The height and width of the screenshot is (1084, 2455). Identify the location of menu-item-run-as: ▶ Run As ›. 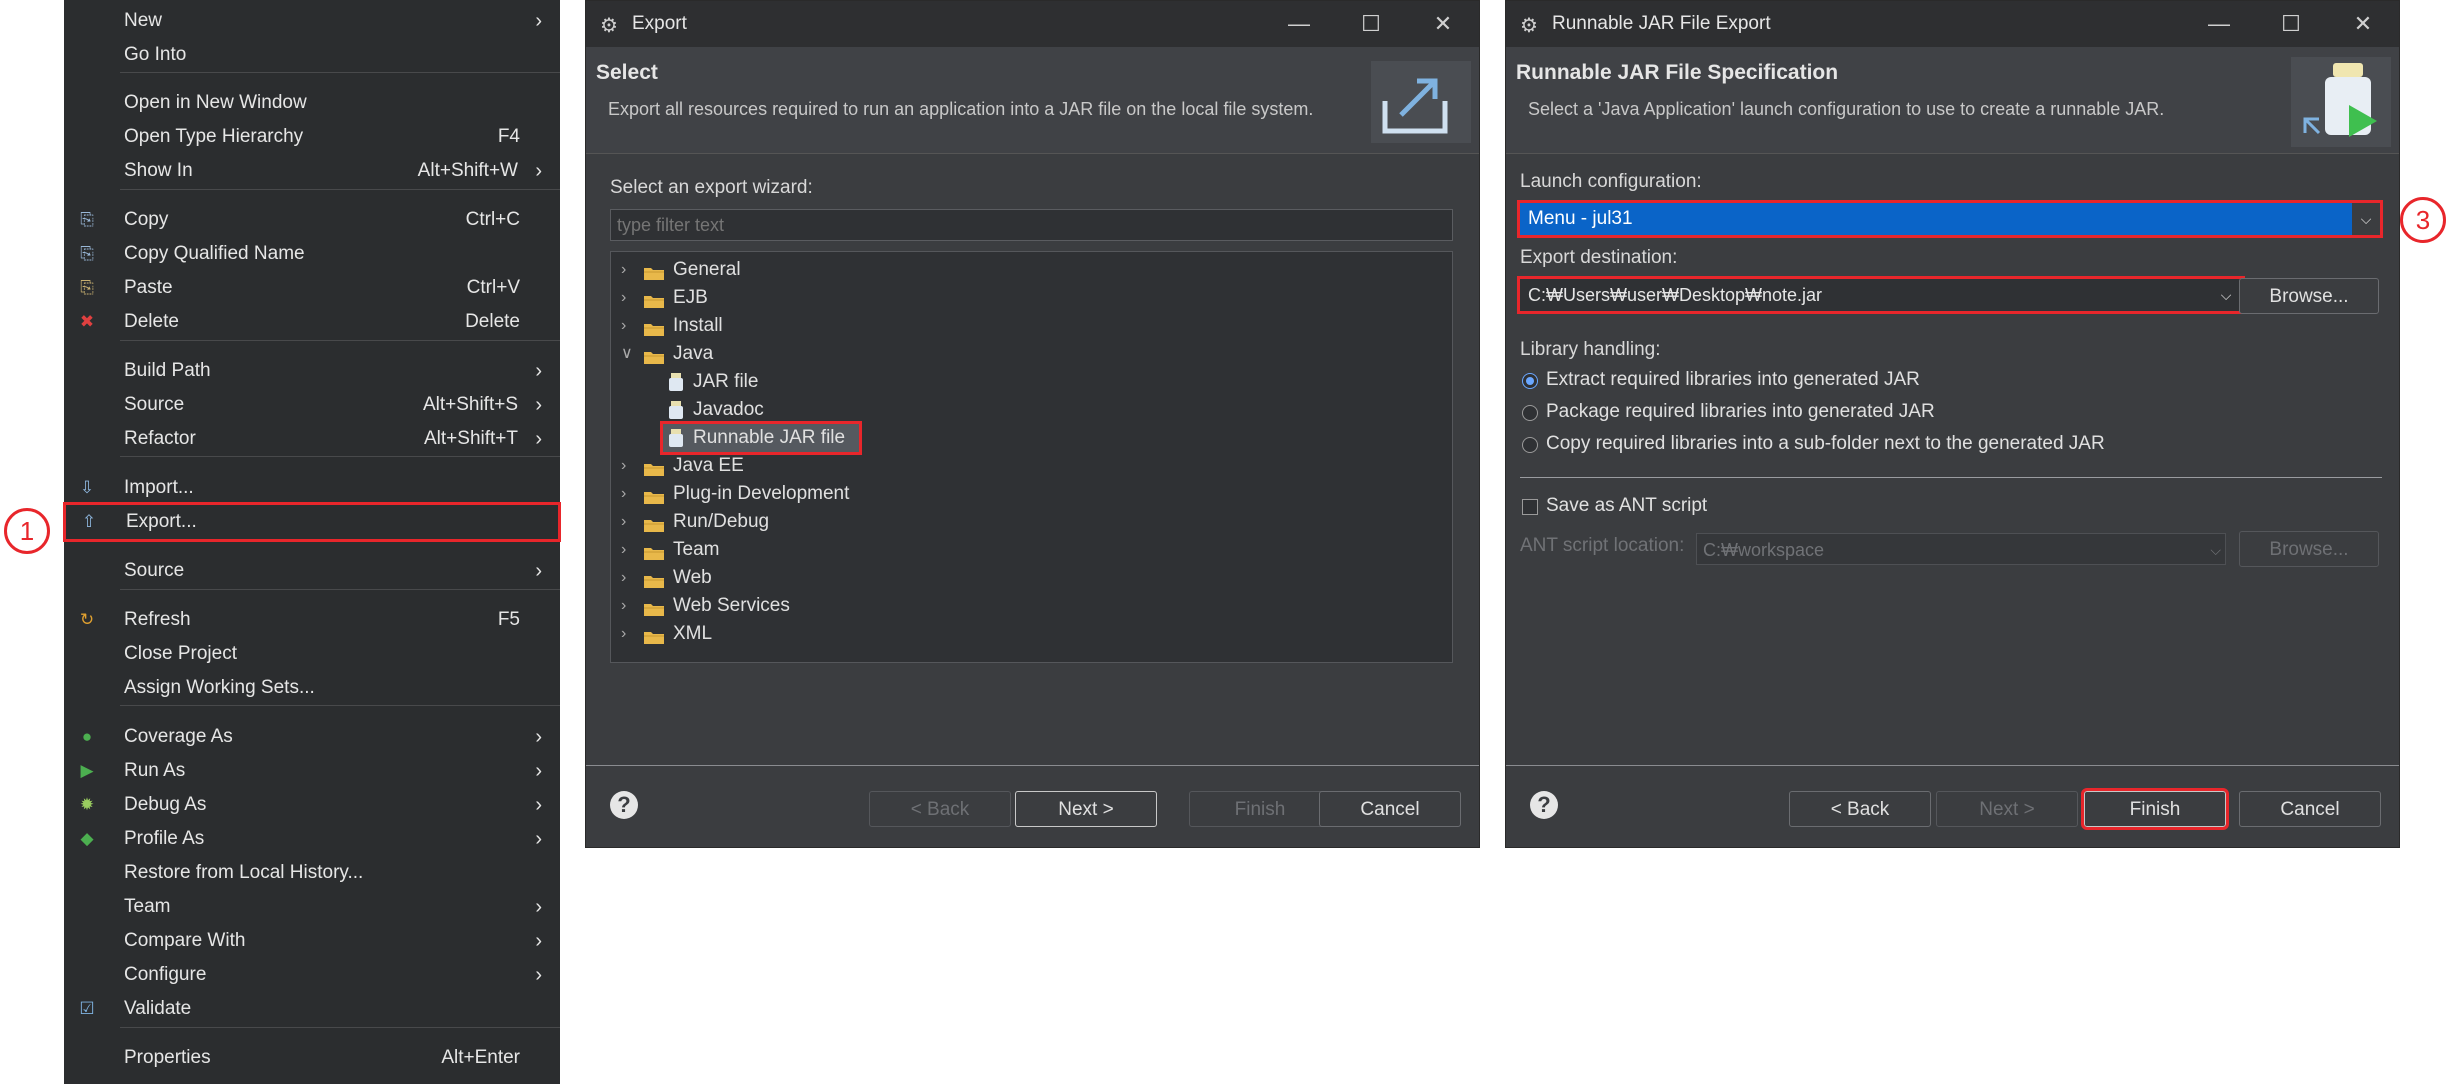
(312, 771).